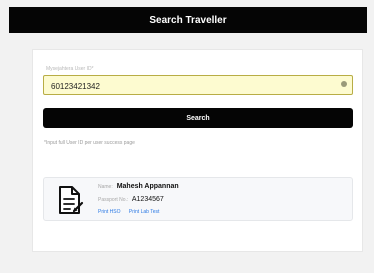 This screenshot has width=374, height=273. I want to click on user-id-input-container, so click(198, 85).